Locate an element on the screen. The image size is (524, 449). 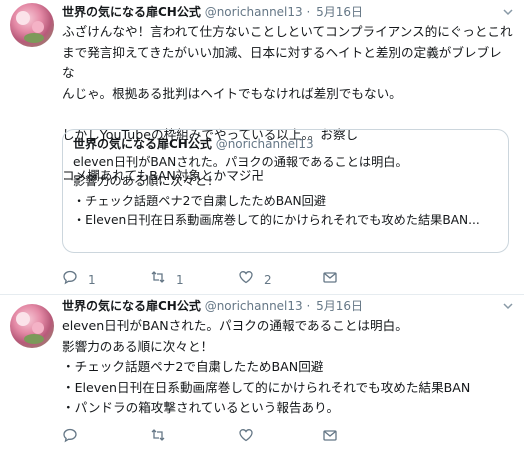
quoted-text-line: eleven日刊がBANされた。パヨクの通報であることは明白。 is located at coordinates (240, 162).